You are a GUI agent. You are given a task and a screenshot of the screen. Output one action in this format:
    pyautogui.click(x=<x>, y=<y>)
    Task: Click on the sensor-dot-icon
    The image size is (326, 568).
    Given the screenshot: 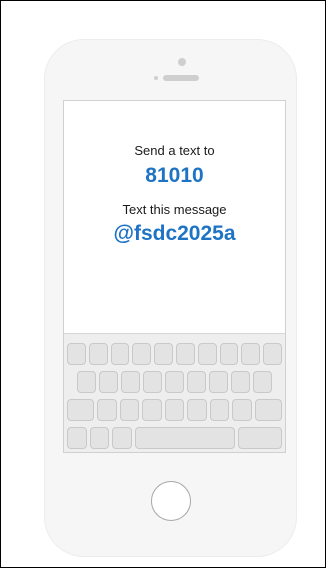 What is the action you would take?
    pyautogui.click(x=156, y=78)
    